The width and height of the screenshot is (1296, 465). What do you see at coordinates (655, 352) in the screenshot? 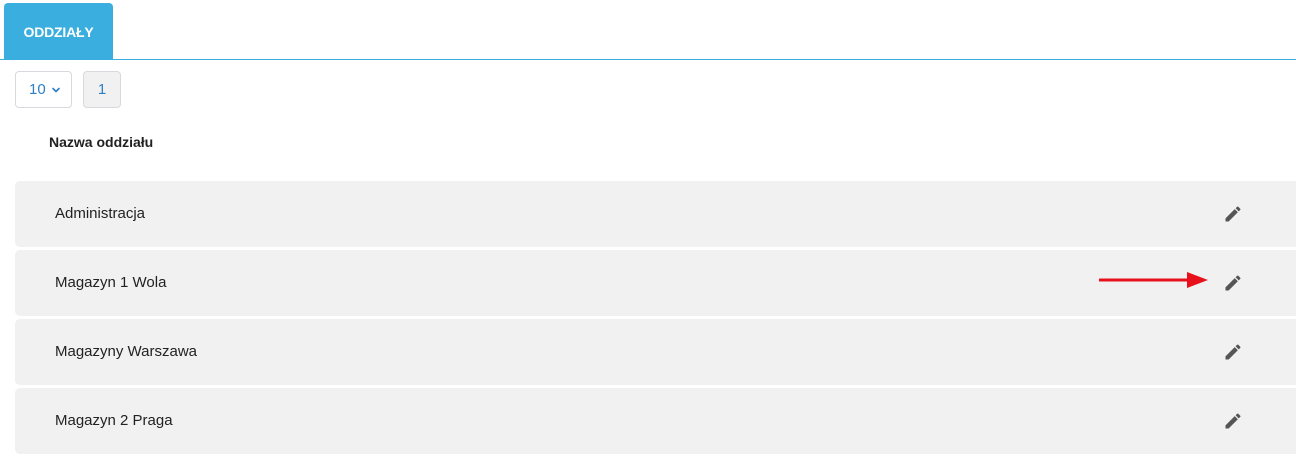
I see `table-row: Magazyny Warszawa` at bounding box center [655, 352].